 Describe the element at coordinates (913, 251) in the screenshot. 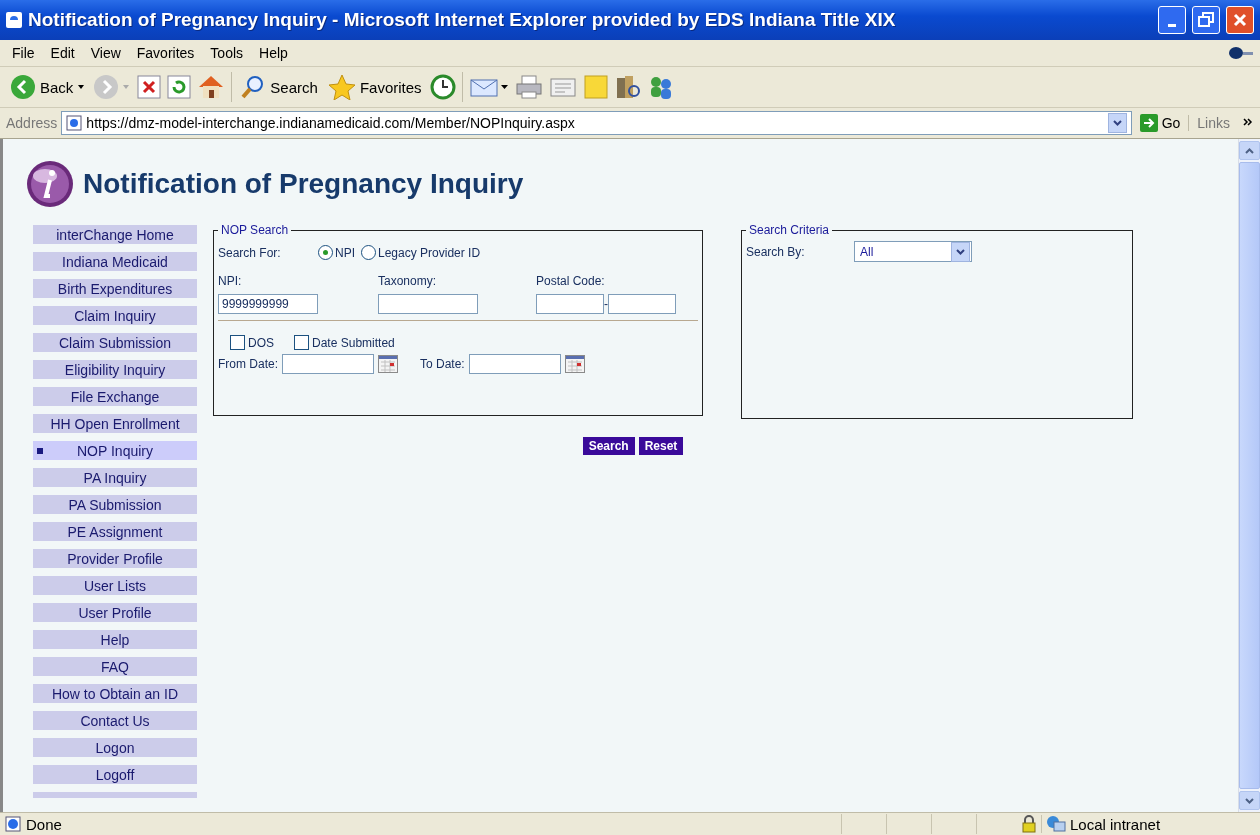

I see `search-by-dropdown: All` at that location.